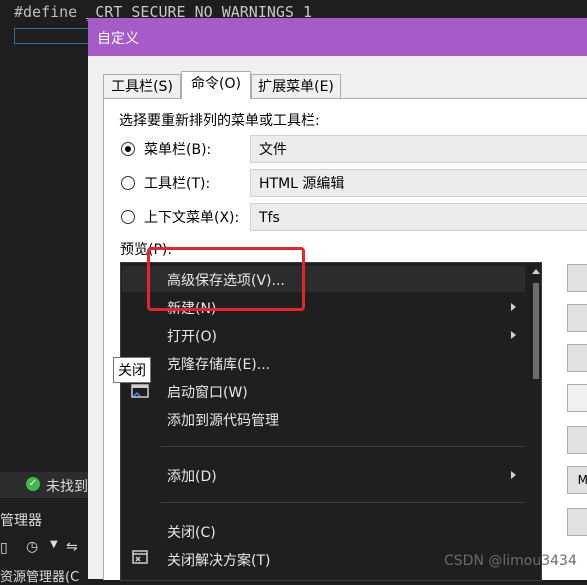  Describe the element at coordinates (4, 548) in the screenshot. I see `toolbar-edge-icon: ▯` at that location.